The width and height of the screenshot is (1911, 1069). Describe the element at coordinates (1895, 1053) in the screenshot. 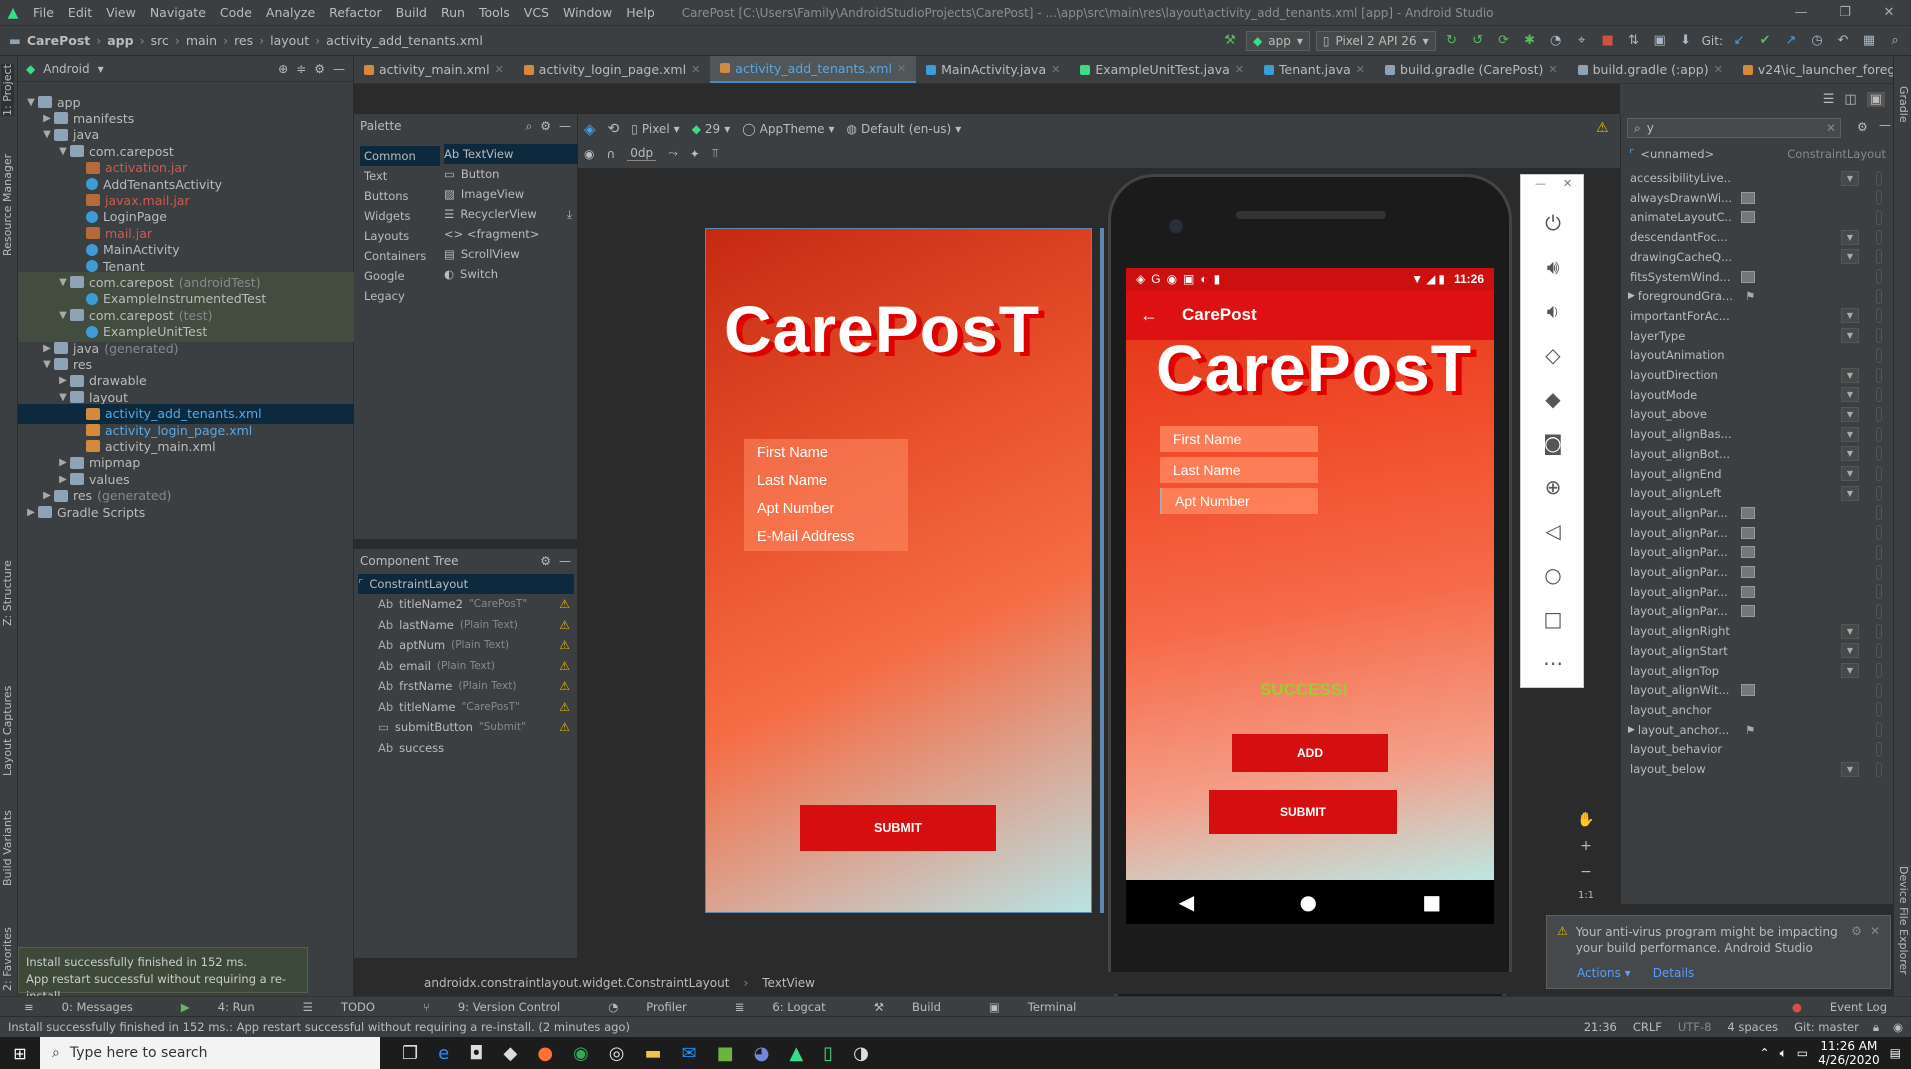

I see `action-center-icon: ▤` at that location.